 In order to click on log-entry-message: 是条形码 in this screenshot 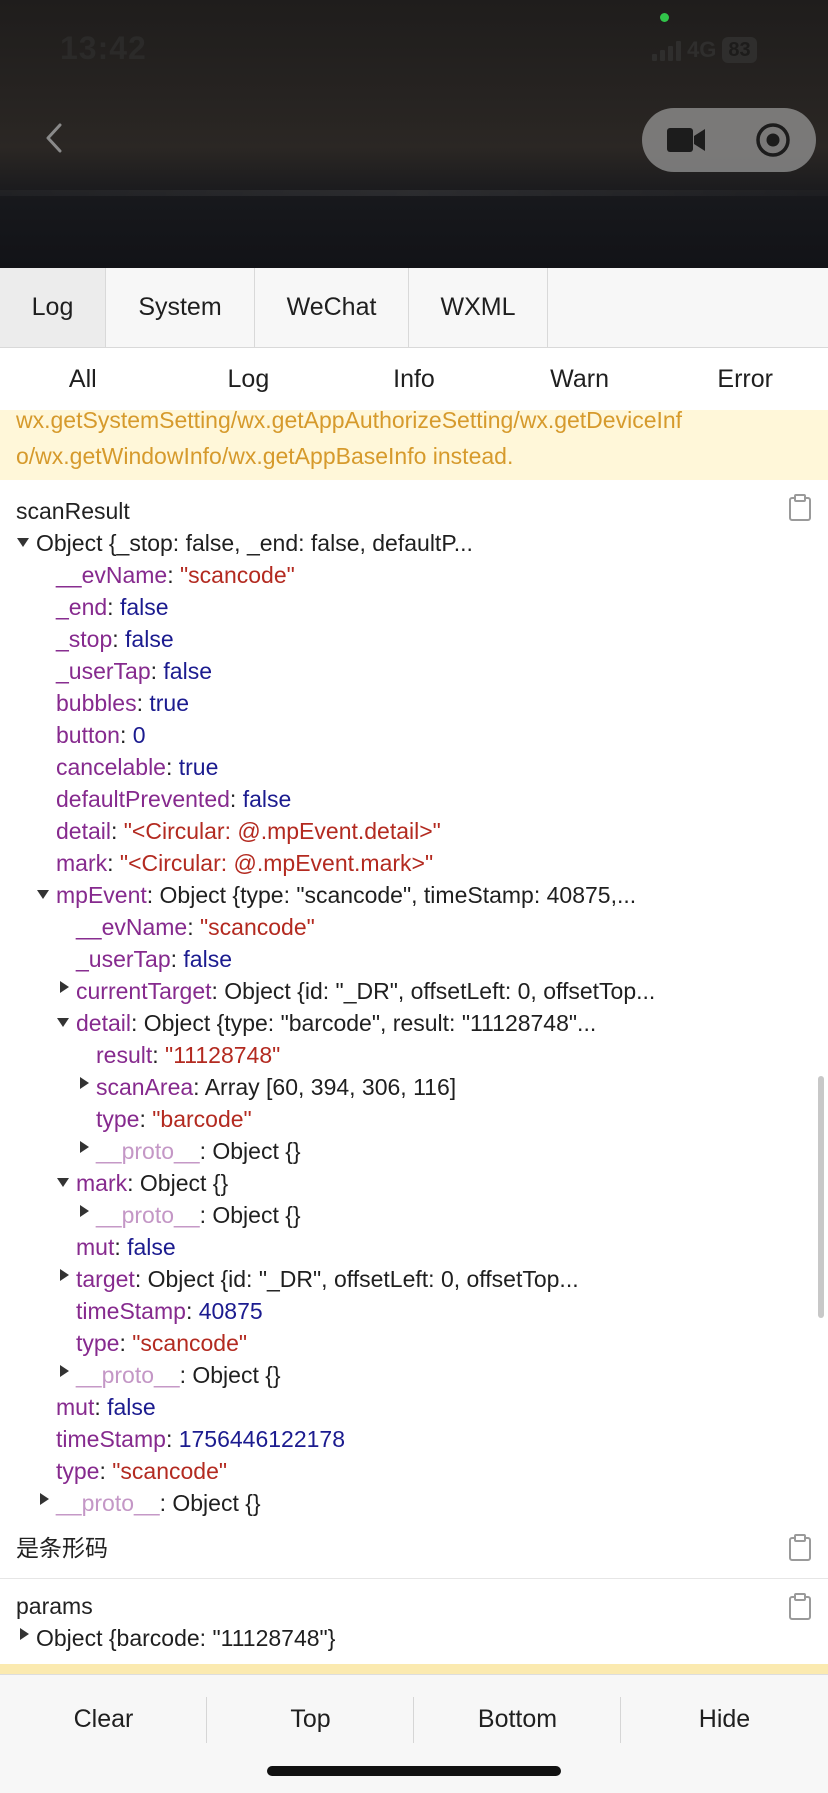, I will do `click(414, 1549)`.